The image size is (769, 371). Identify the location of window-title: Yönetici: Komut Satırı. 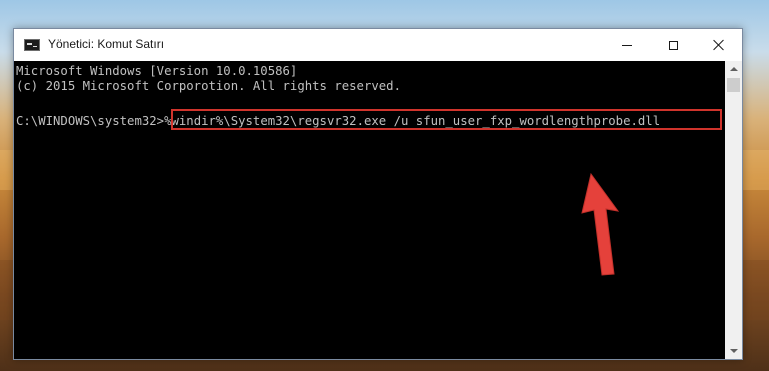
(106, 44).